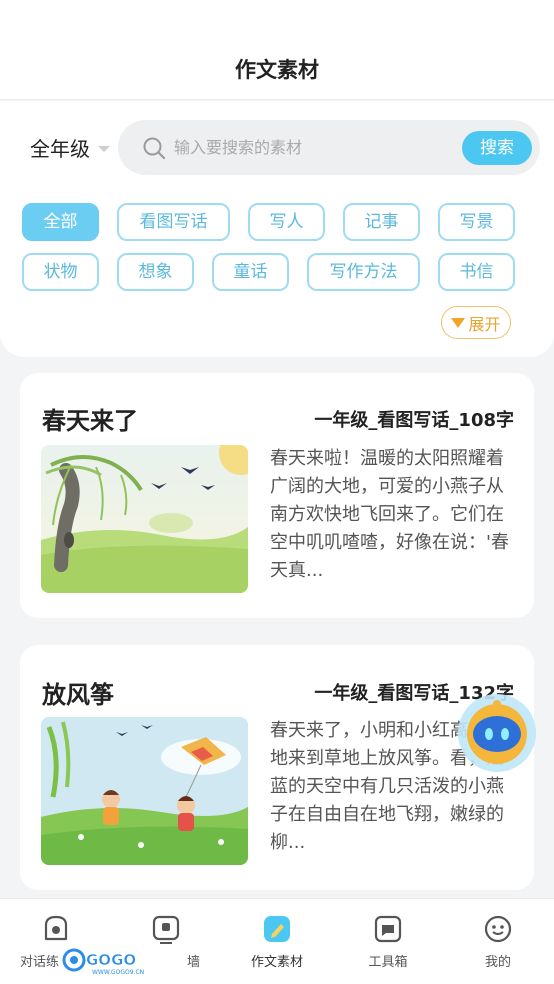 Image resolution: width=554 pixels, height=984 pixels. I want to click on search-bar: 搜索, so click(329, 147).